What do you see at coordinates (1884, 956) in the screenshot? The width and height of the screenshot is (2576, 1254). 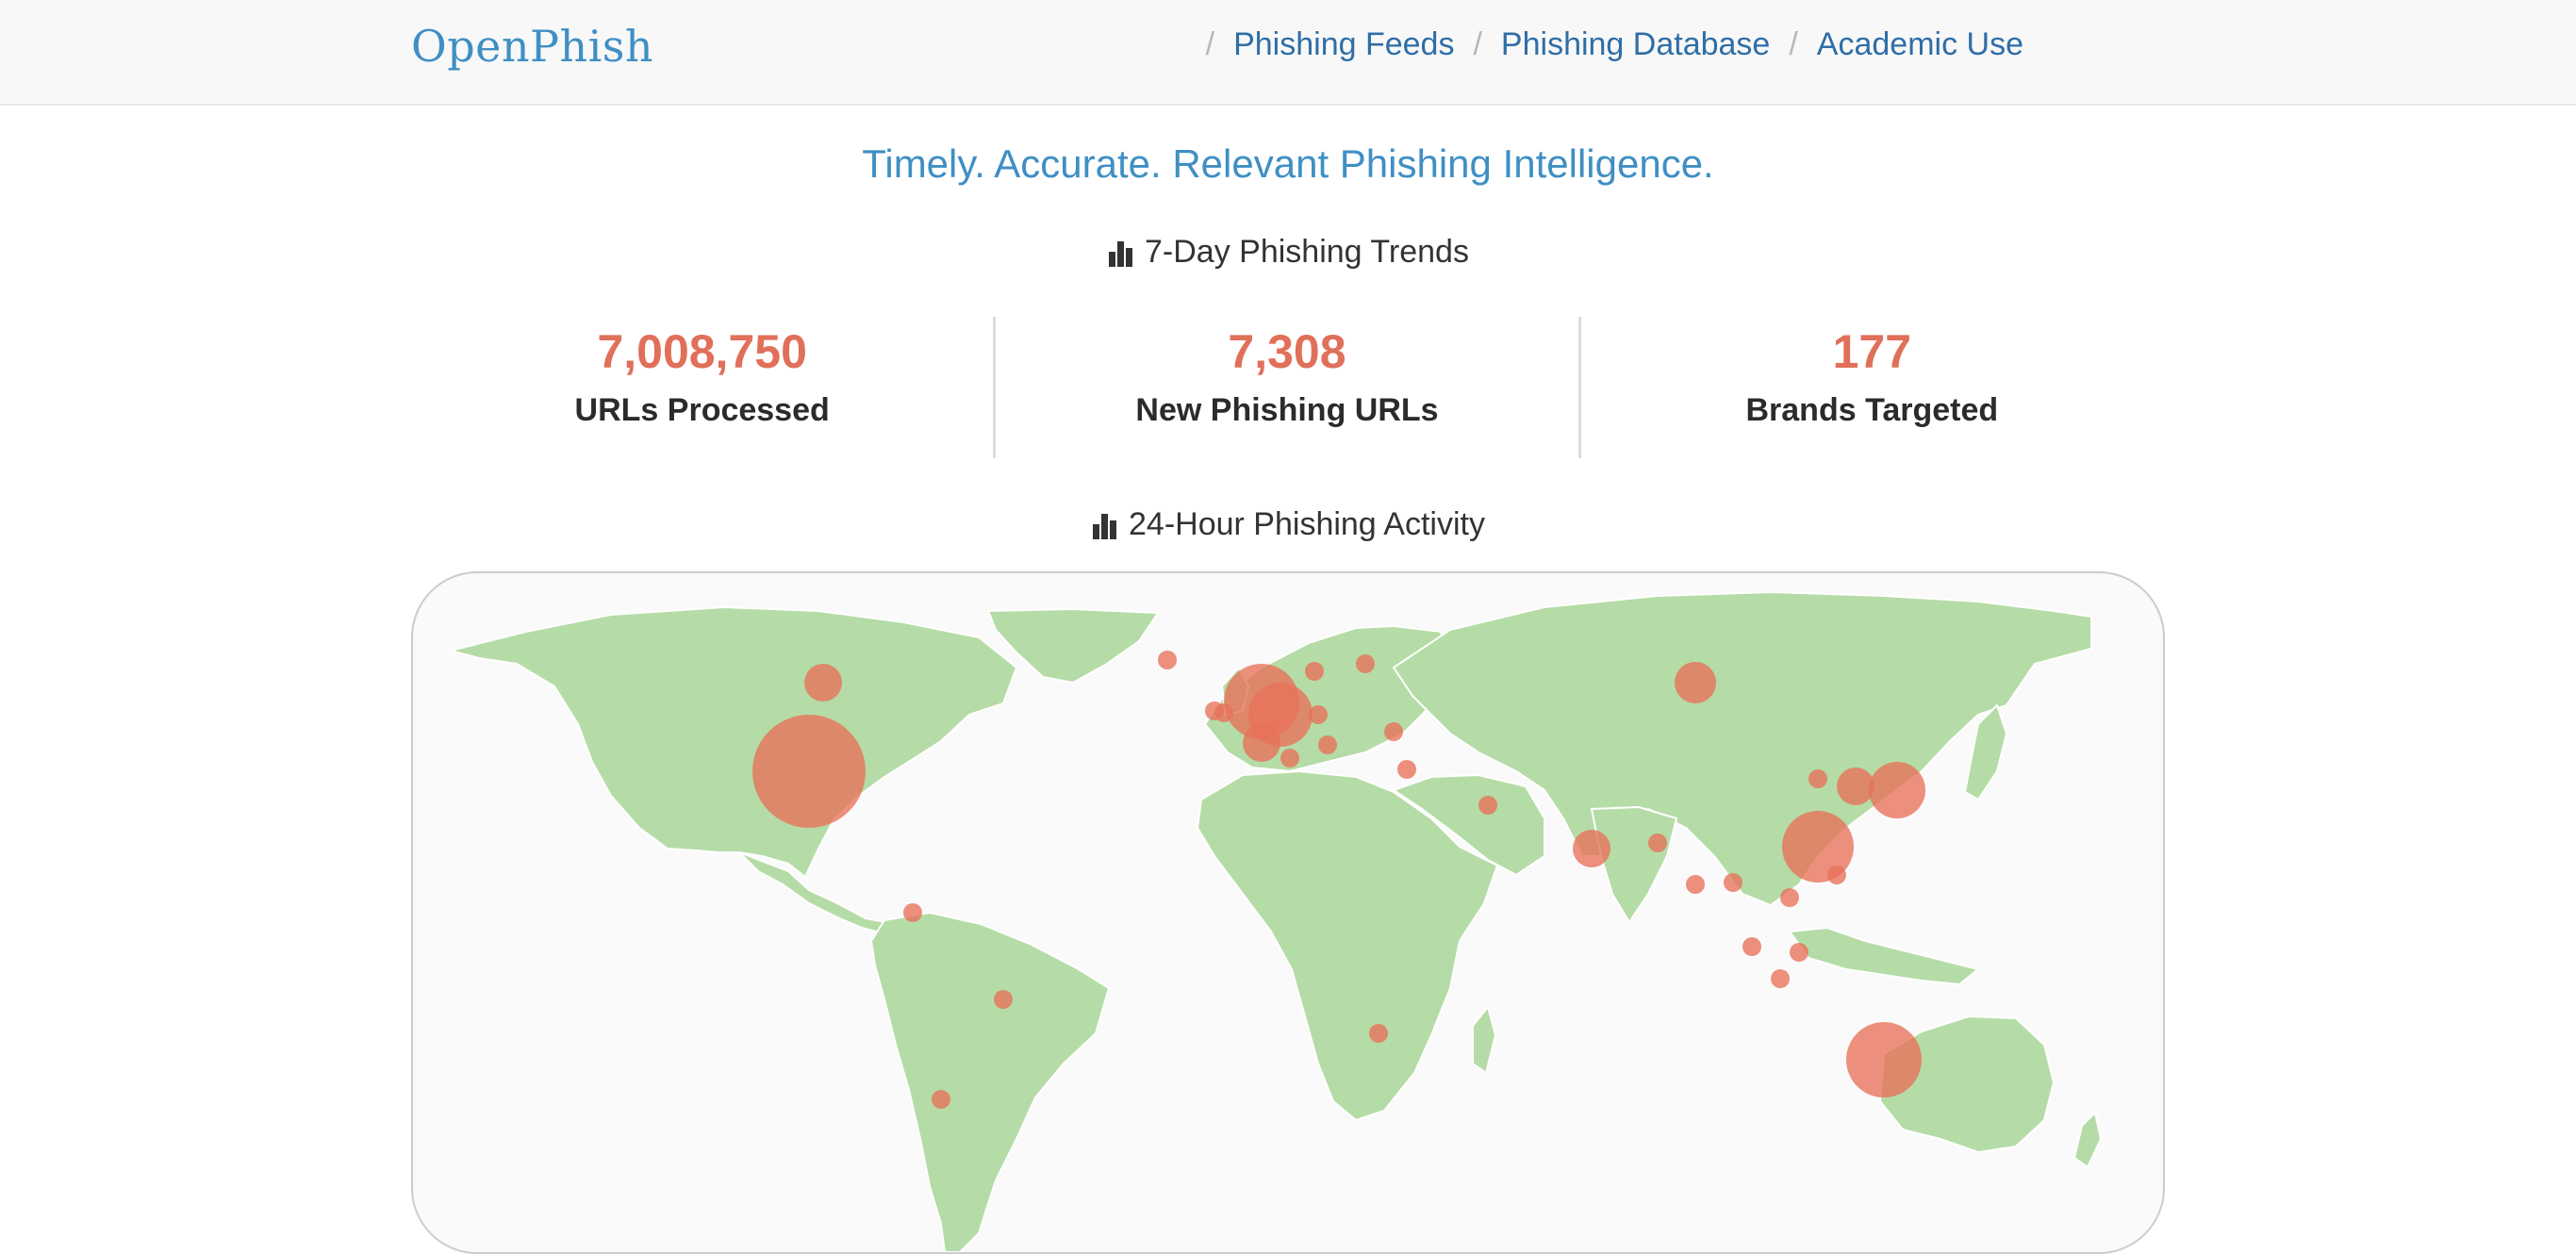 I see `land-indonesia` at bounding box center [1884, 956].